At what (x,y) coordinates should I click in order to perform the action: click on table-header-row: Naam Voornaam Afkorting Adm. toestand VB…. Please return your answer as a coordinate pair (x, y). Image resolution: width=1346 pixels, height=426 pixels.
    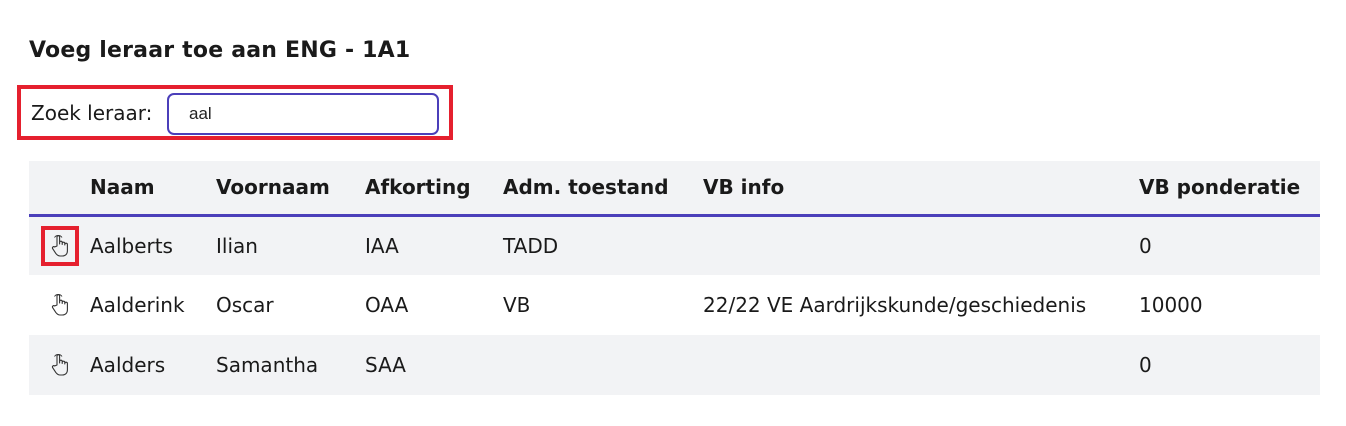
    Looking at the image, I should click on (674, 189).